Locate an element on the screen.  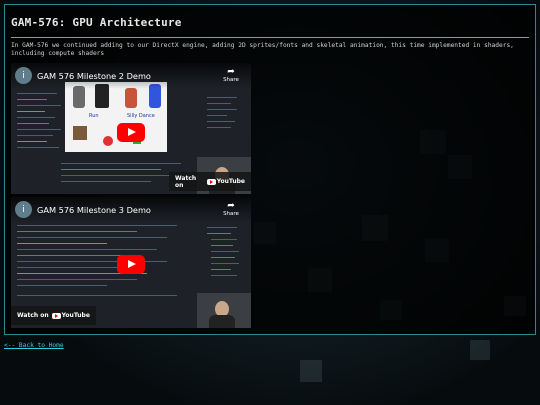
video-title: GAM 576 Milestone 3 Demo is located at coordinates (94, 210).